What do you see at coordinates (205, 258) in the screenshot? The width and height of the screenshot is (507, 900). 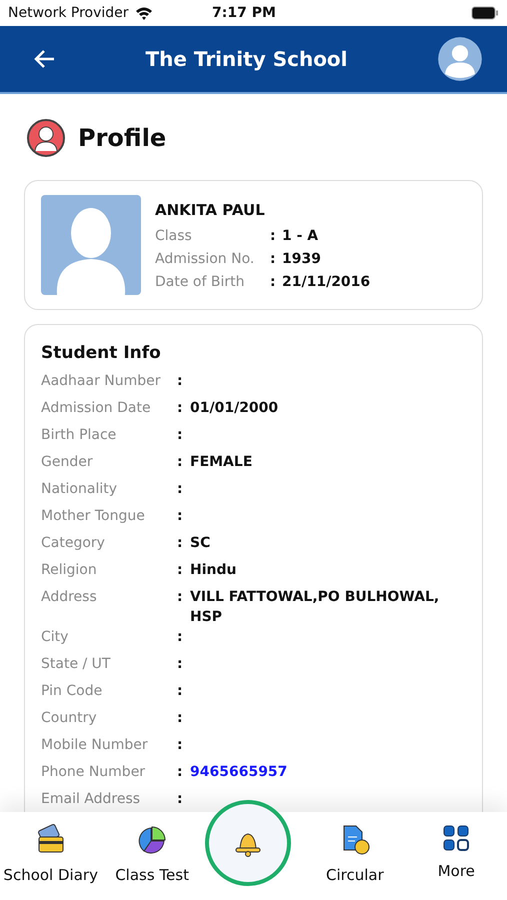 I see `field-label: Admission No.` at bounding box center [205, 258].